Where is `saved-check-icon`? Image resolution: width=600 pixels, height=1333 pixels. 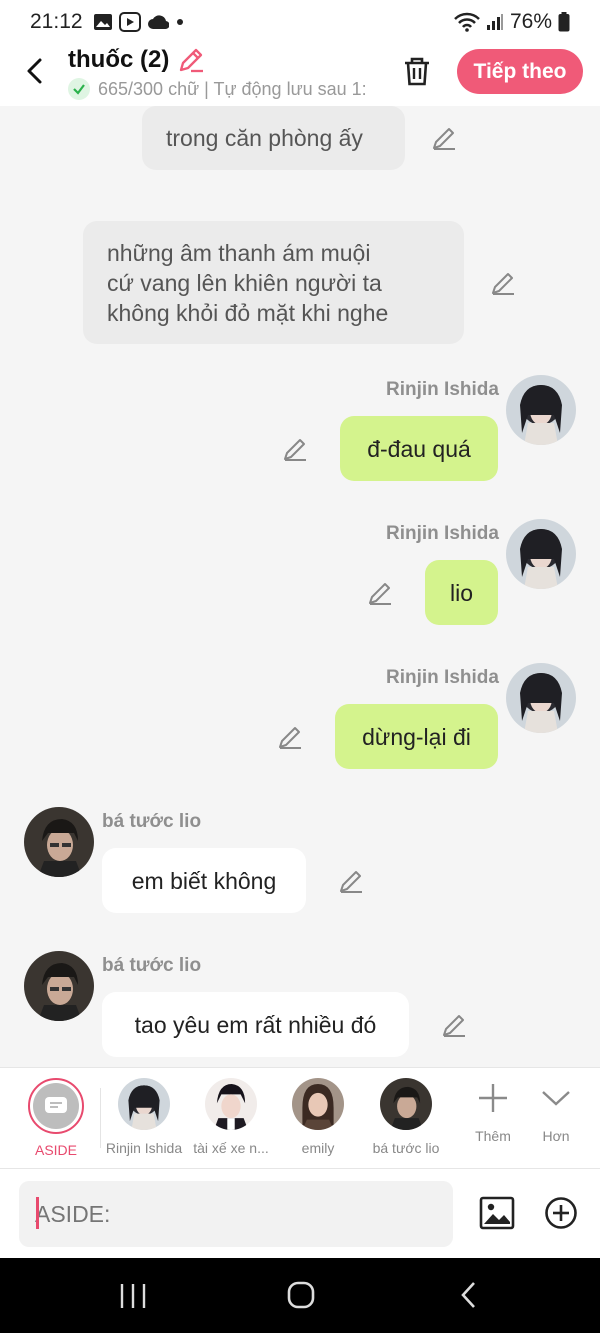
saved-check-icon is located at coordinates (79, 89).